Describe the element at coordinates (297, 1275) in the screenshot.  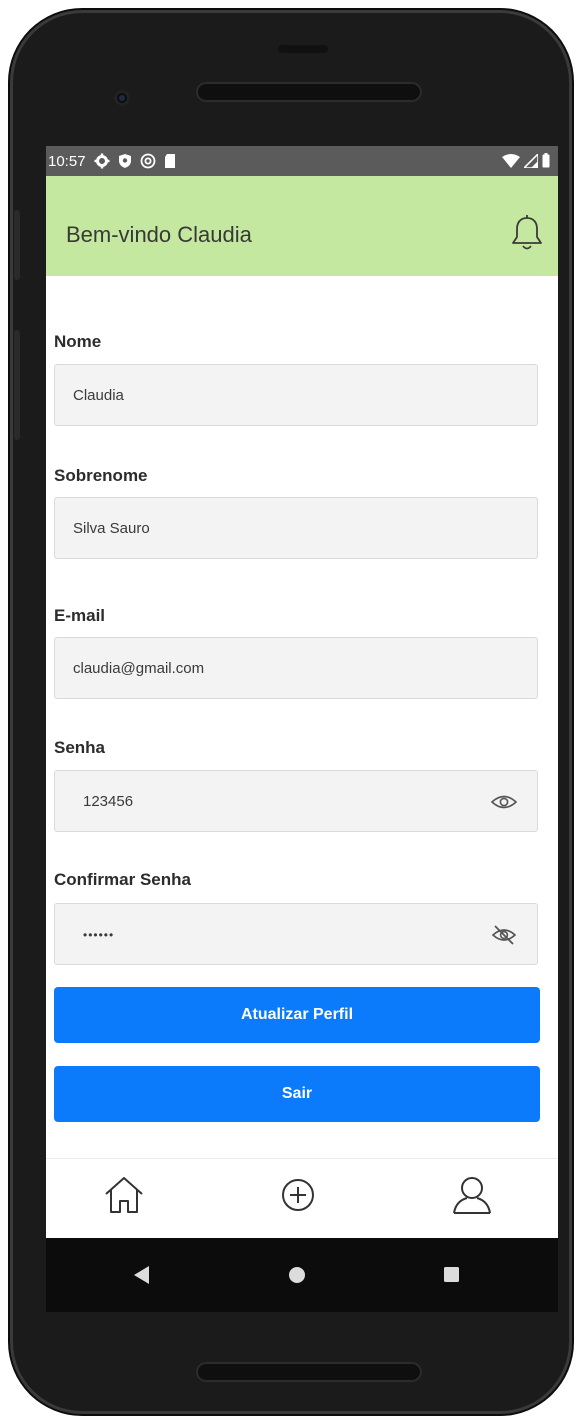
I see `home-dot-icon` at that location.